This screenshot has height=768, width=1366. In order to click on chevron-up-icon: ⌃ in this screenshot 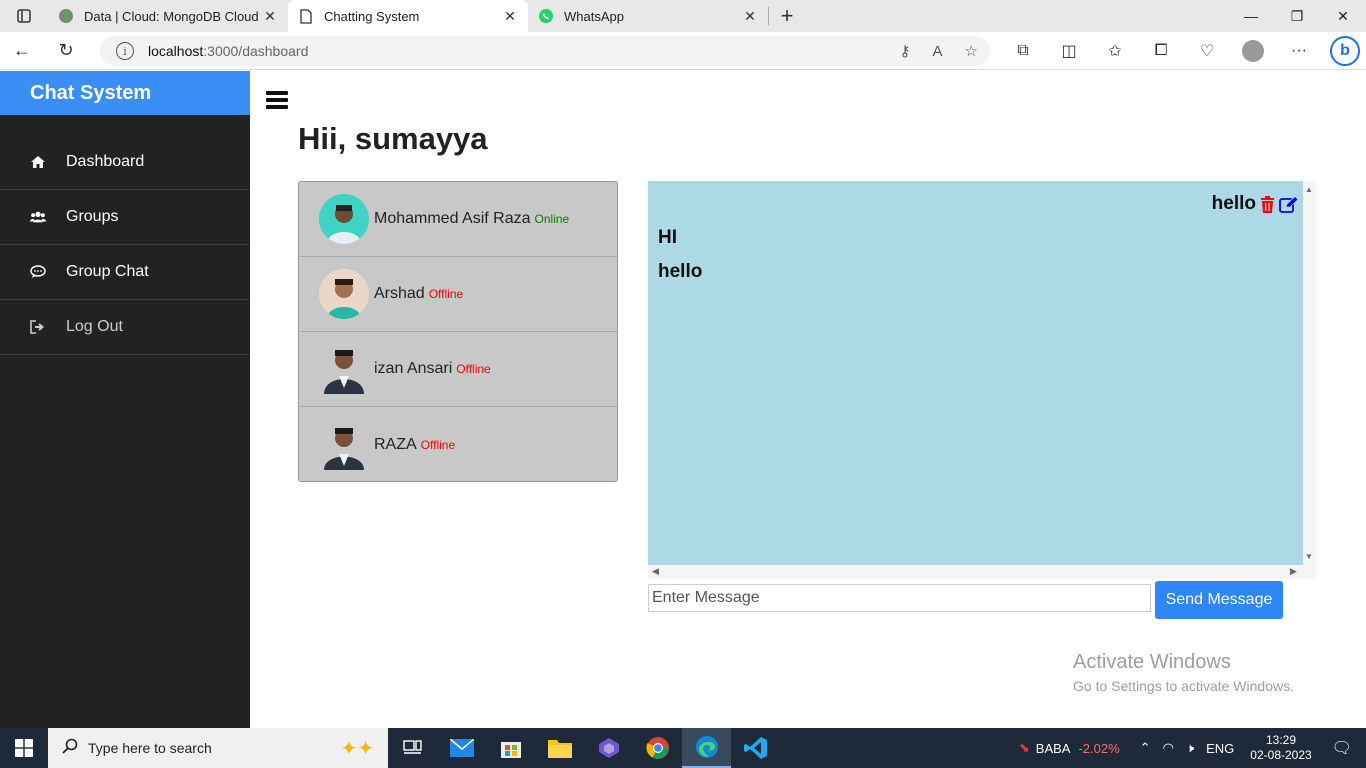, I will do `click(1145, 748)`.